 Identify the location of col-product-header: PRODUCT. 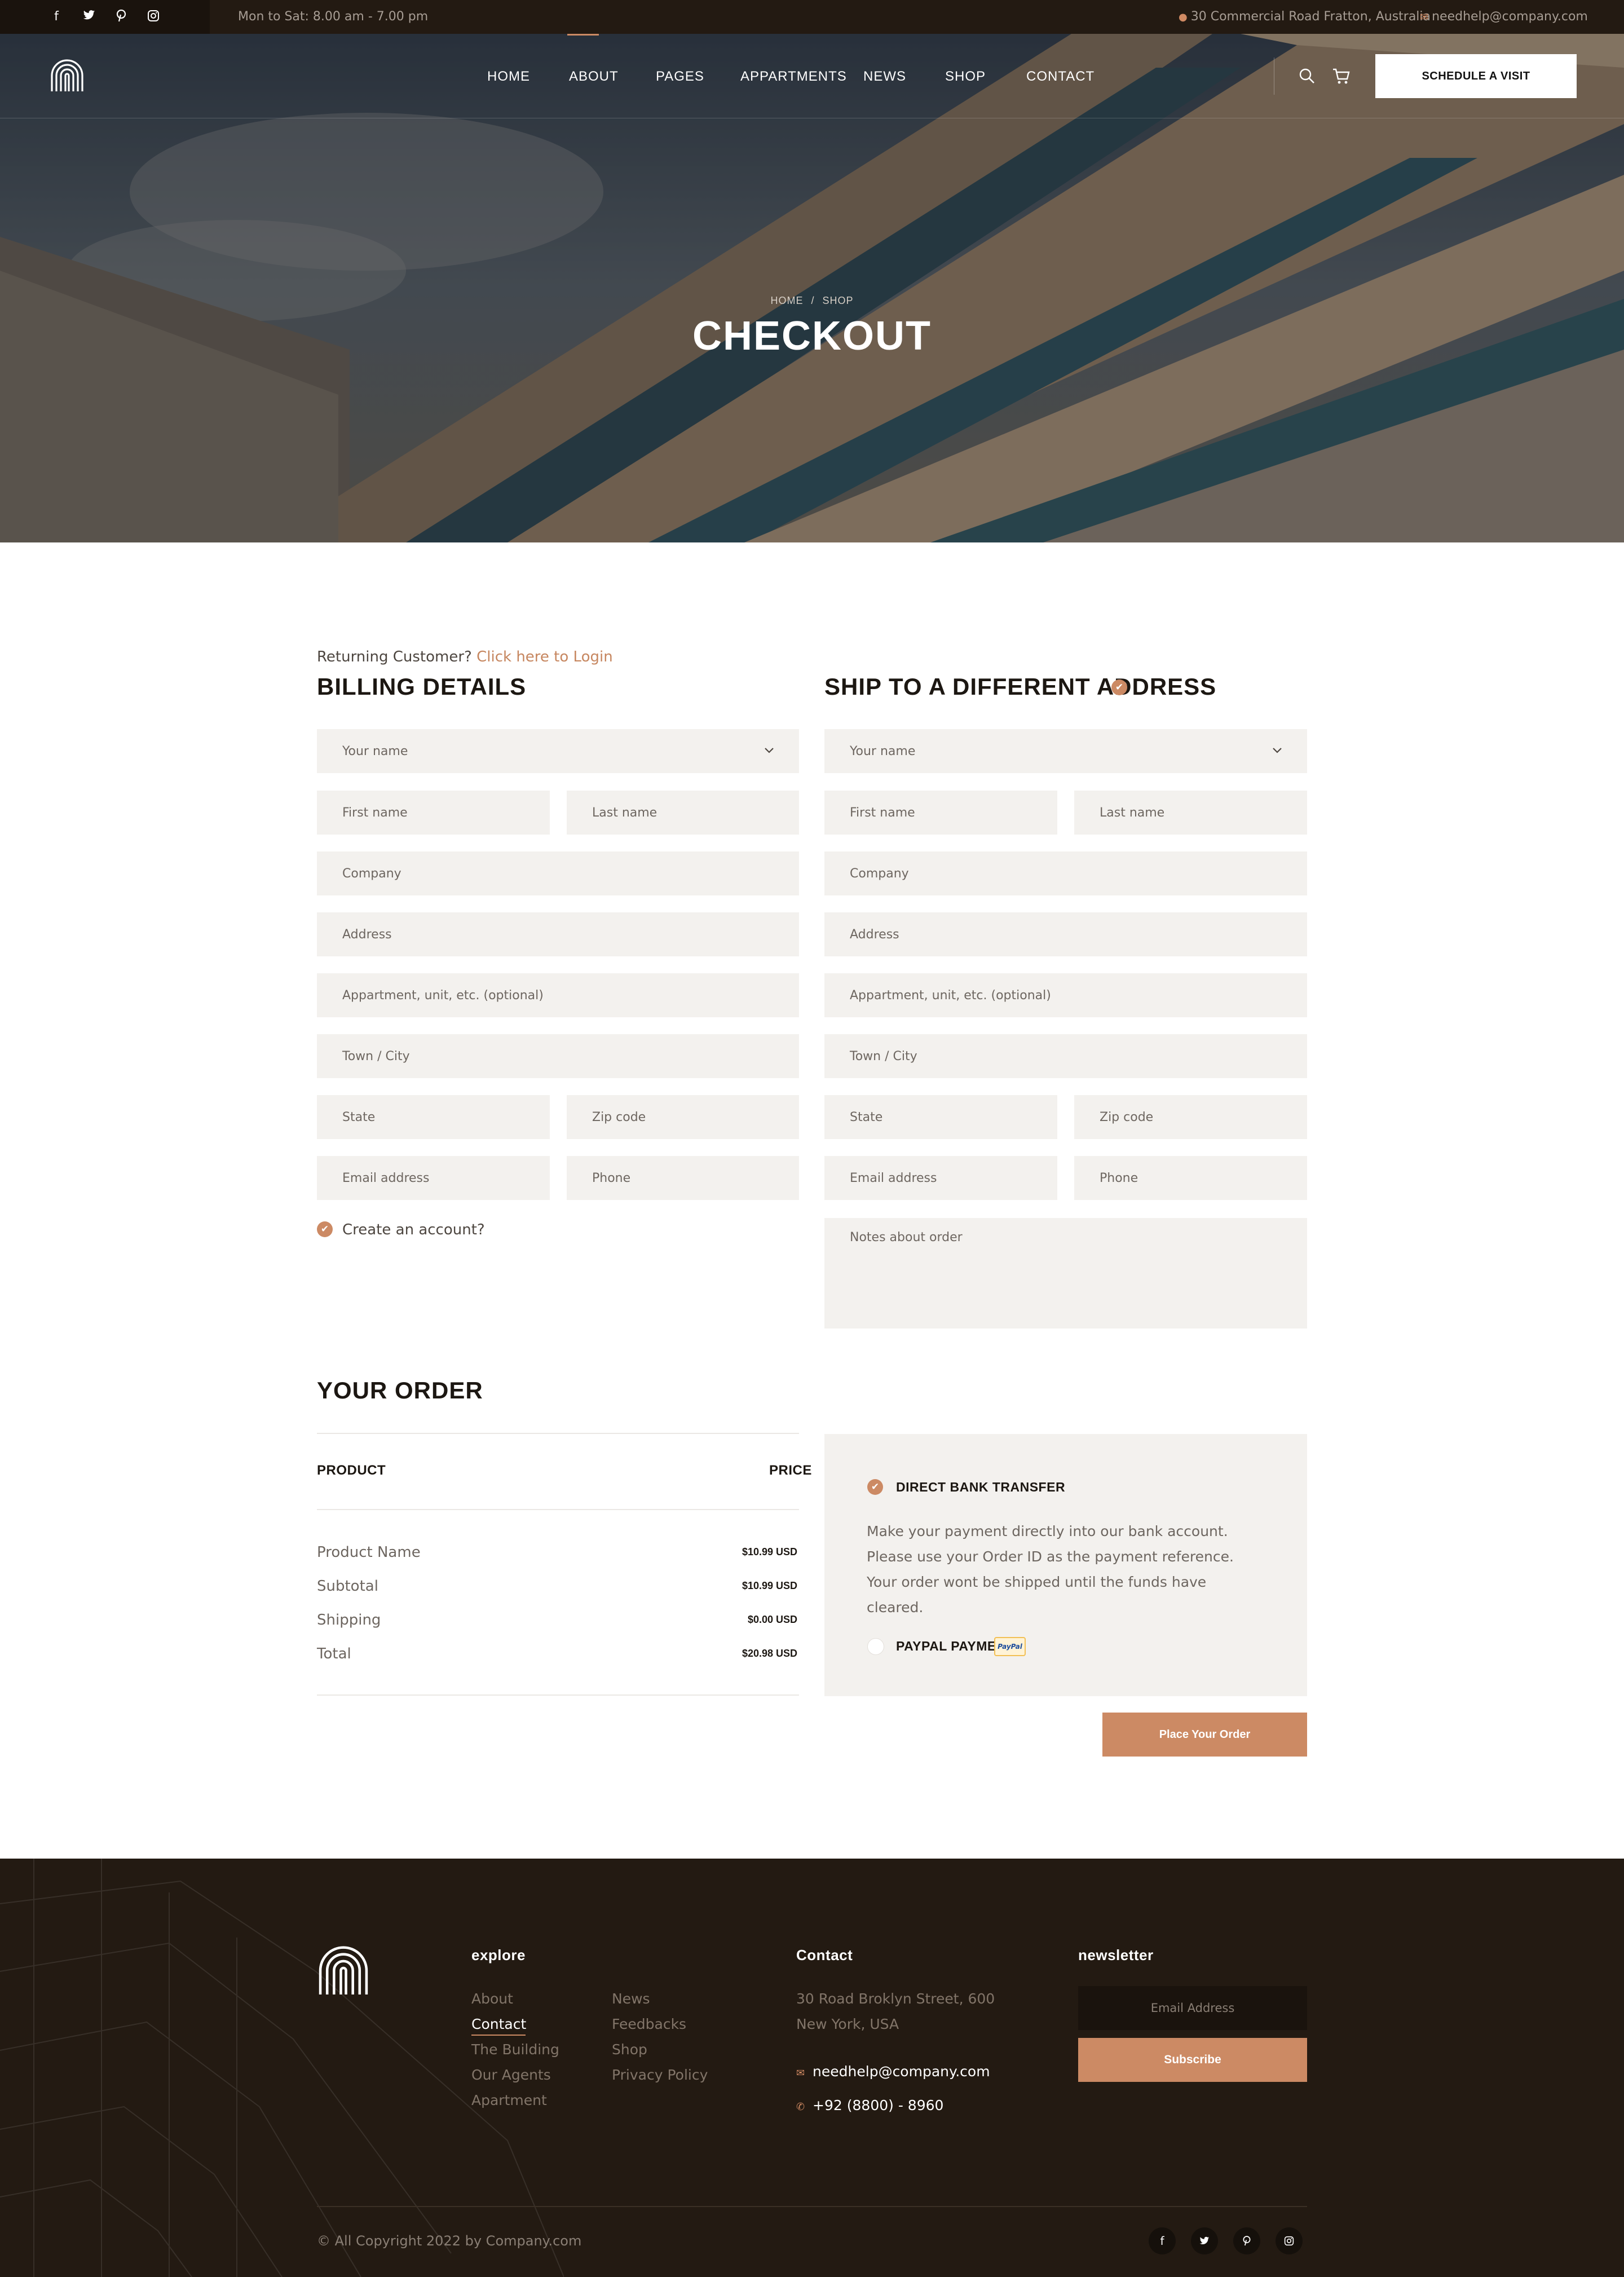
(351, 1470).